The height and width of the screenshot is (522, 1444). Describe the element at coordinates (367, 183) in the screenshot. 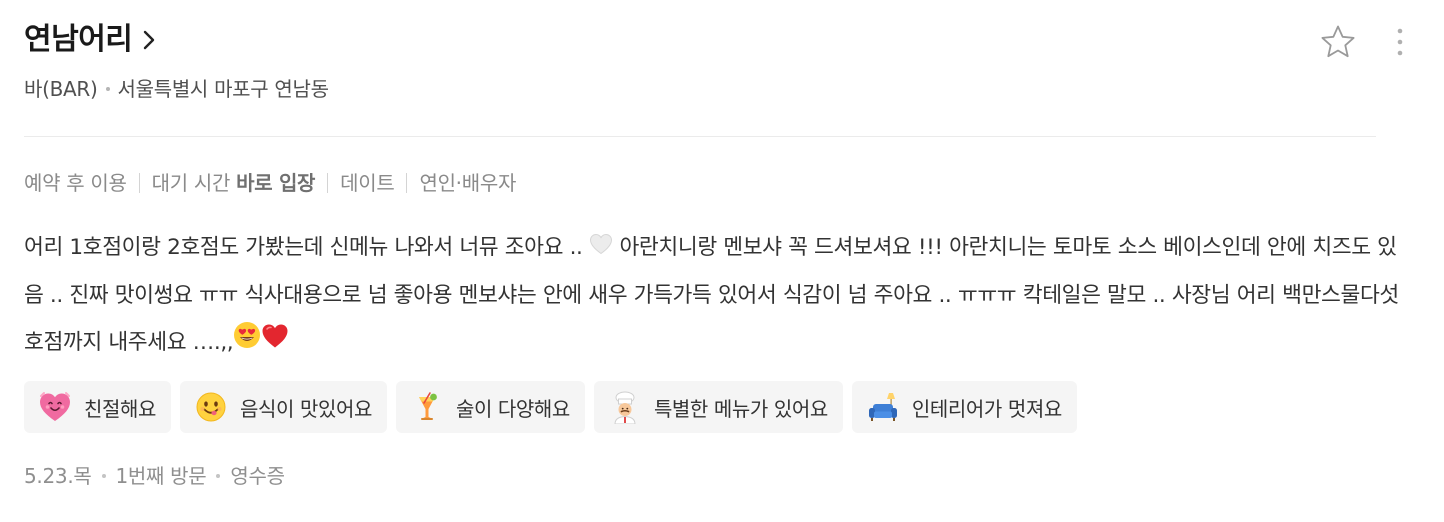

I see `tag-purpose: 데이트` at that location.